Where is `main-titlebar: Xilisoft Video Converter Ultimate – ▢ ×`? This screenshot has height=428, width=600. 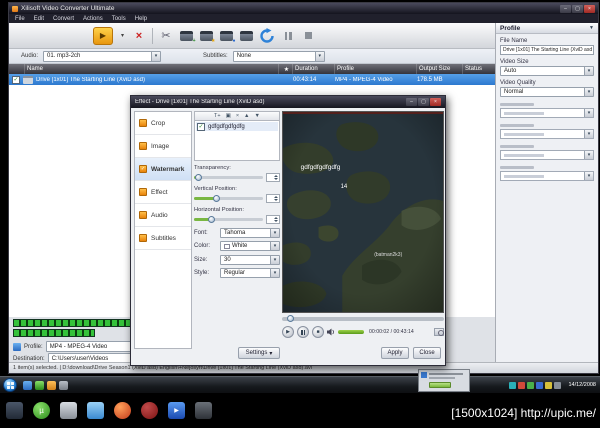 main-titlebar: Xilisoft Video Converter Ultimate – ▢ × is located at coordinates (303, 8).